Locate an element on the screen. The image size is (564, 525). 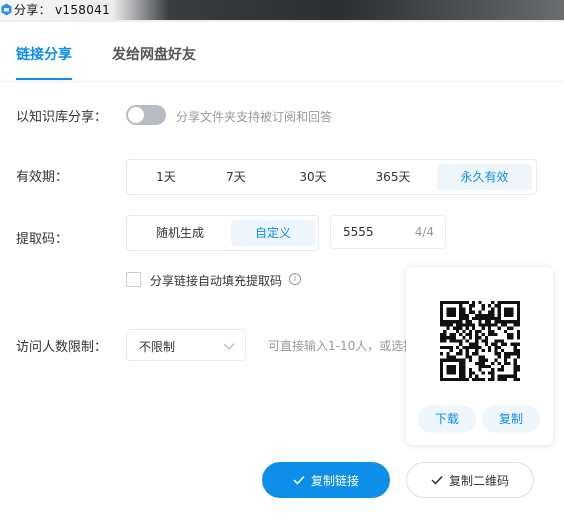
copy-link-label: 复制链接 is located at coordinates (334, 480).